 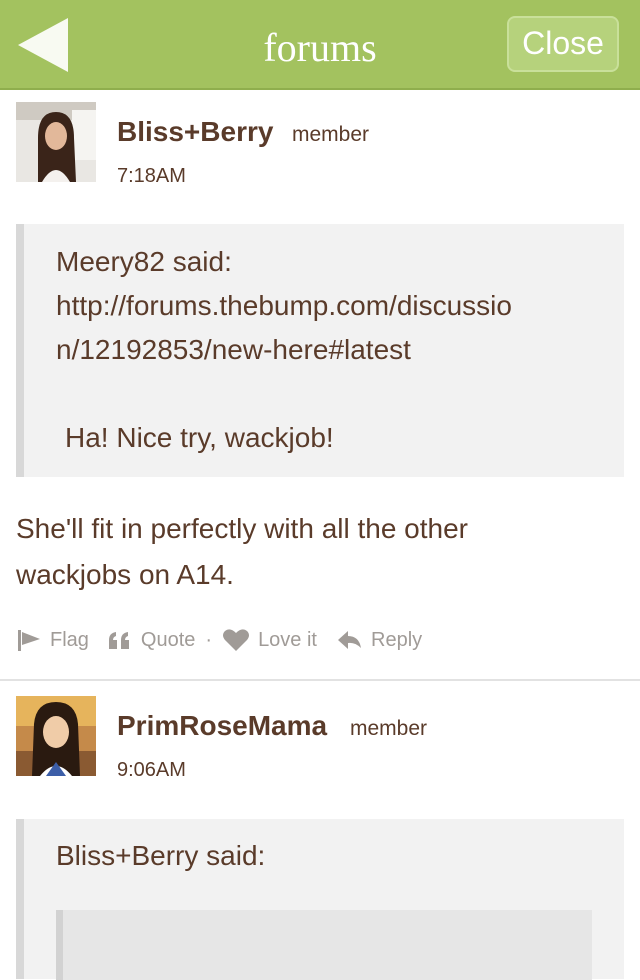 What do you see at coordinates (287, 639) in the screenshot?
I see `love-it-label: Love it` at bounding box center [287, 639].